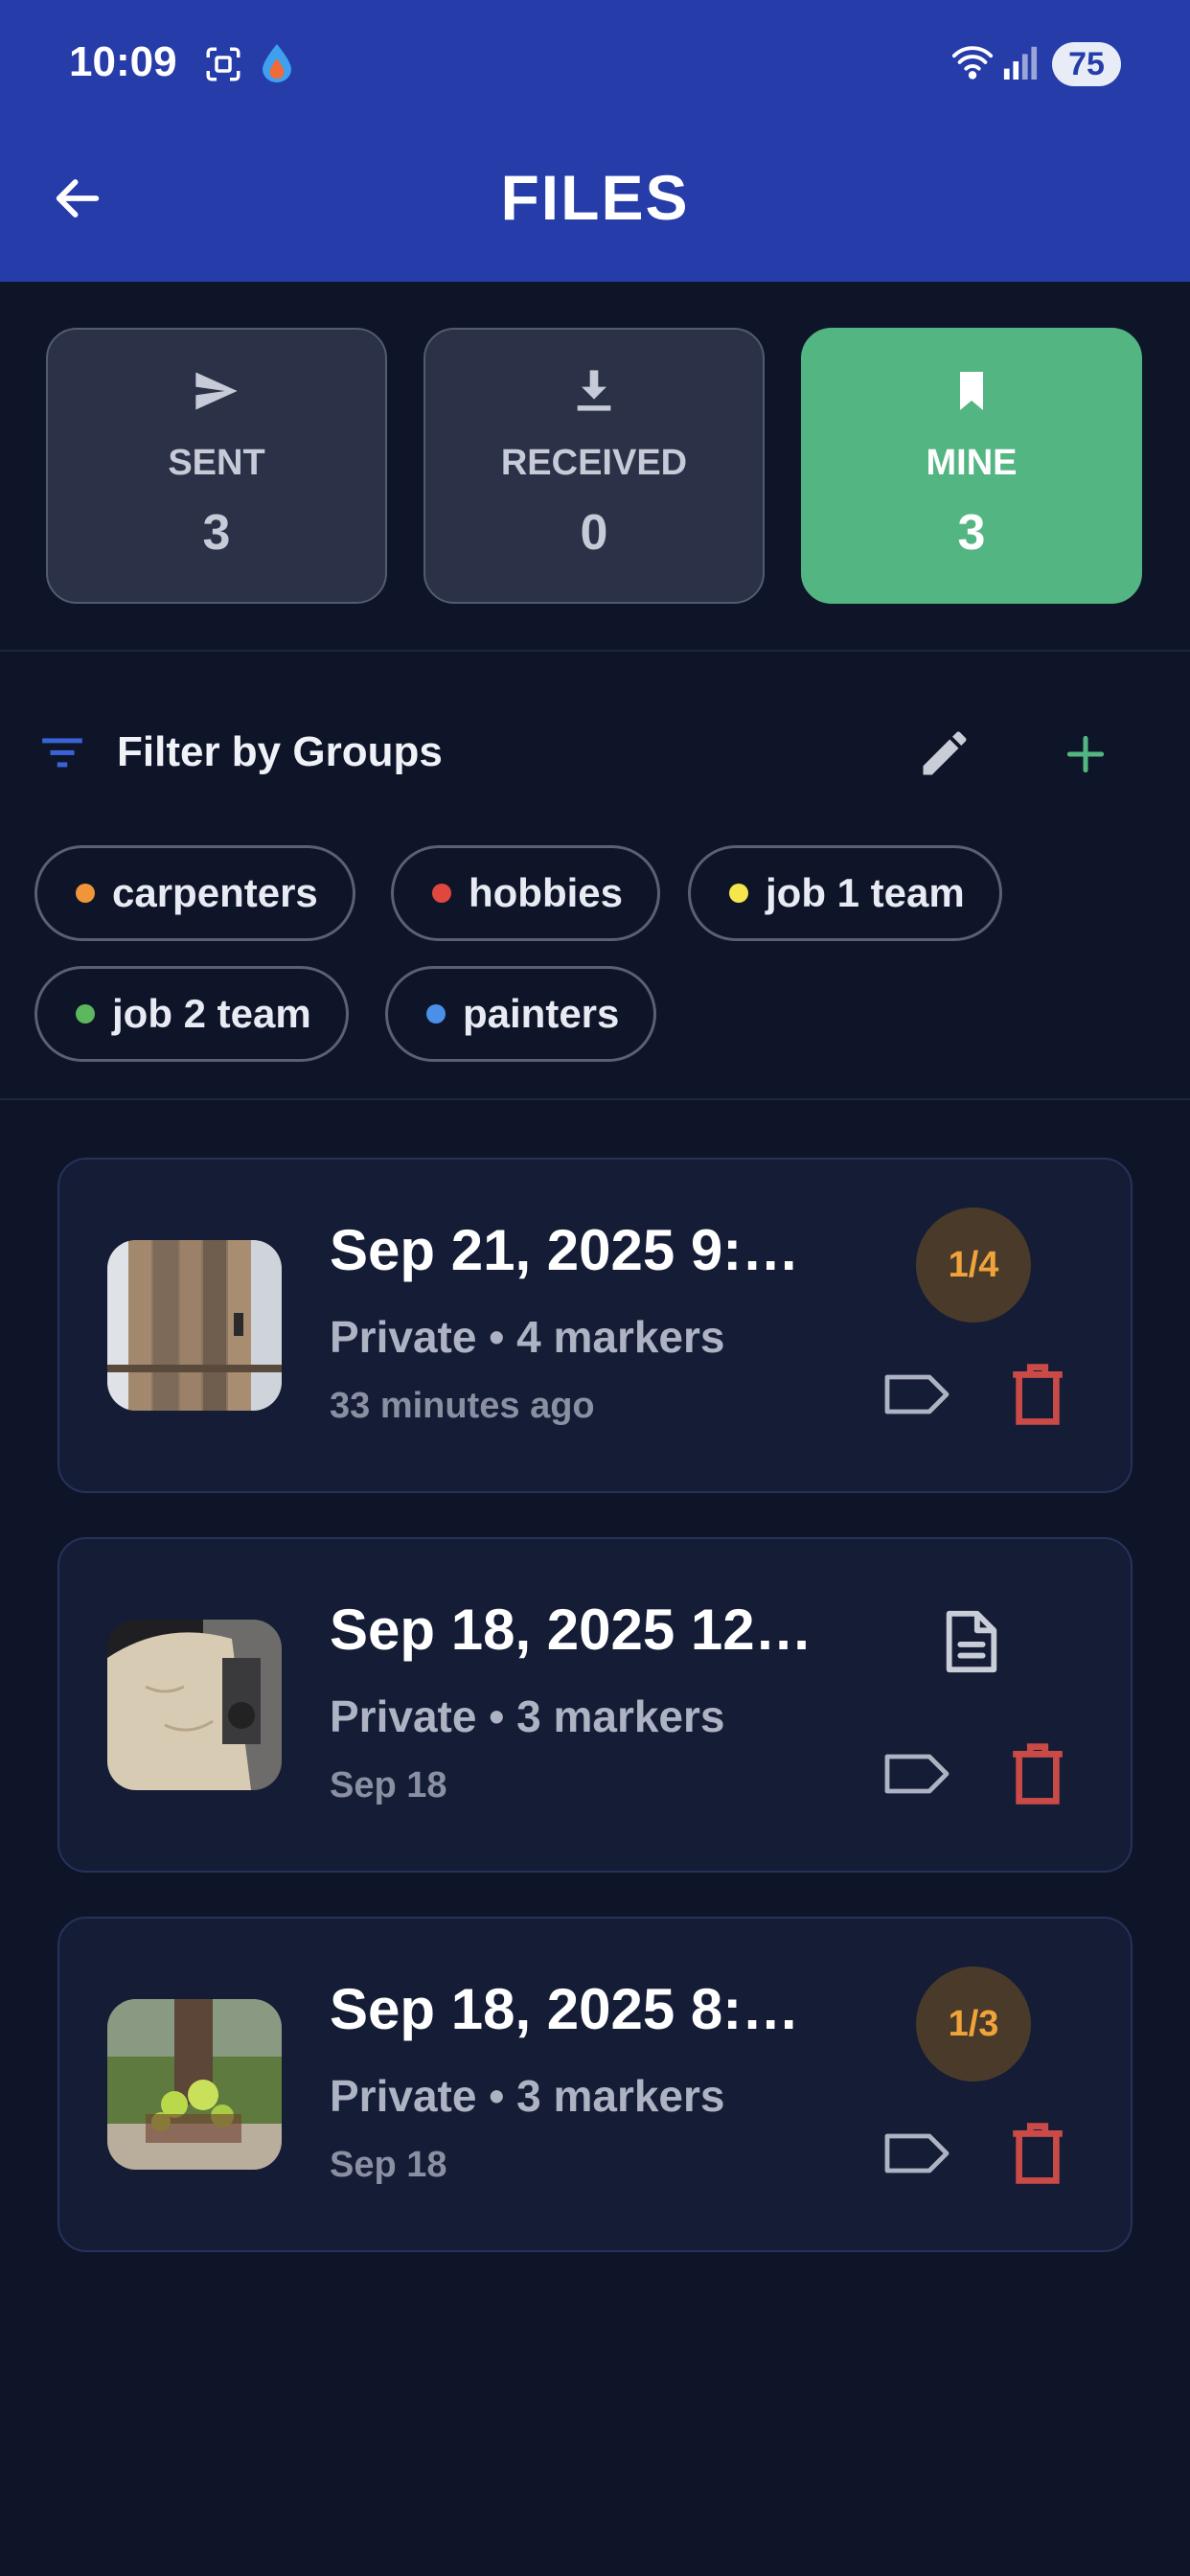 This screenshot has height=2576, width=1190. Describe the element at coordinates (594, 533) in the screenshot. I see `stat-value: 0` at that location.